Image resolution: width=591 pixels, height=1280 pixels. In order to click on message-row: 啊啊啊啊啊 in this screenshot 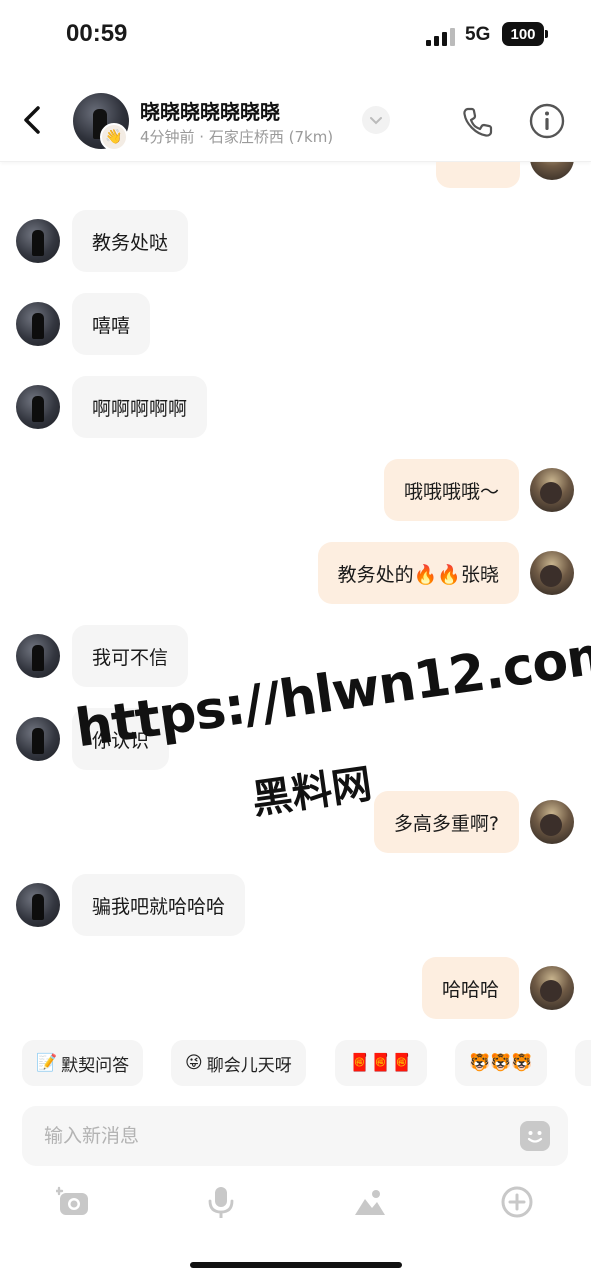, I will do `click(295, 407)`.